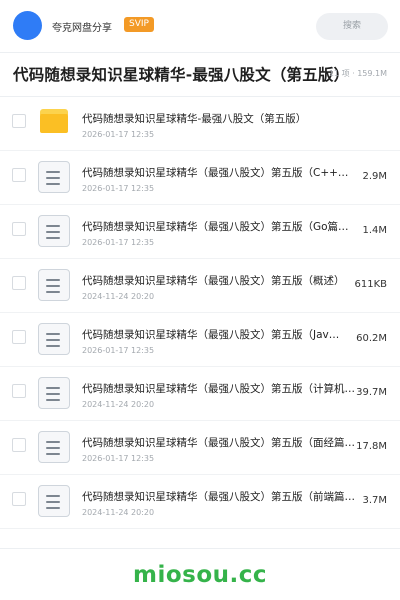 The height and width of the screenshot is (600, 400). Describe the element at coordinates (374, 176) in the screenshot. I see `file-size: 2.9M` at that location.